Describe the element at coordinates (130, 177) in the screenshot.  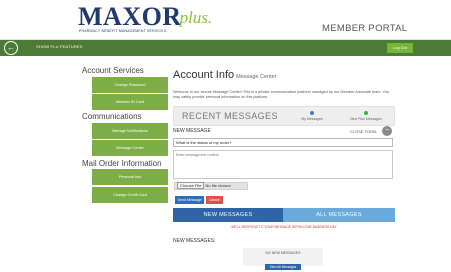
I see `sidebar-item-personal-info: Personal Info` at that location.